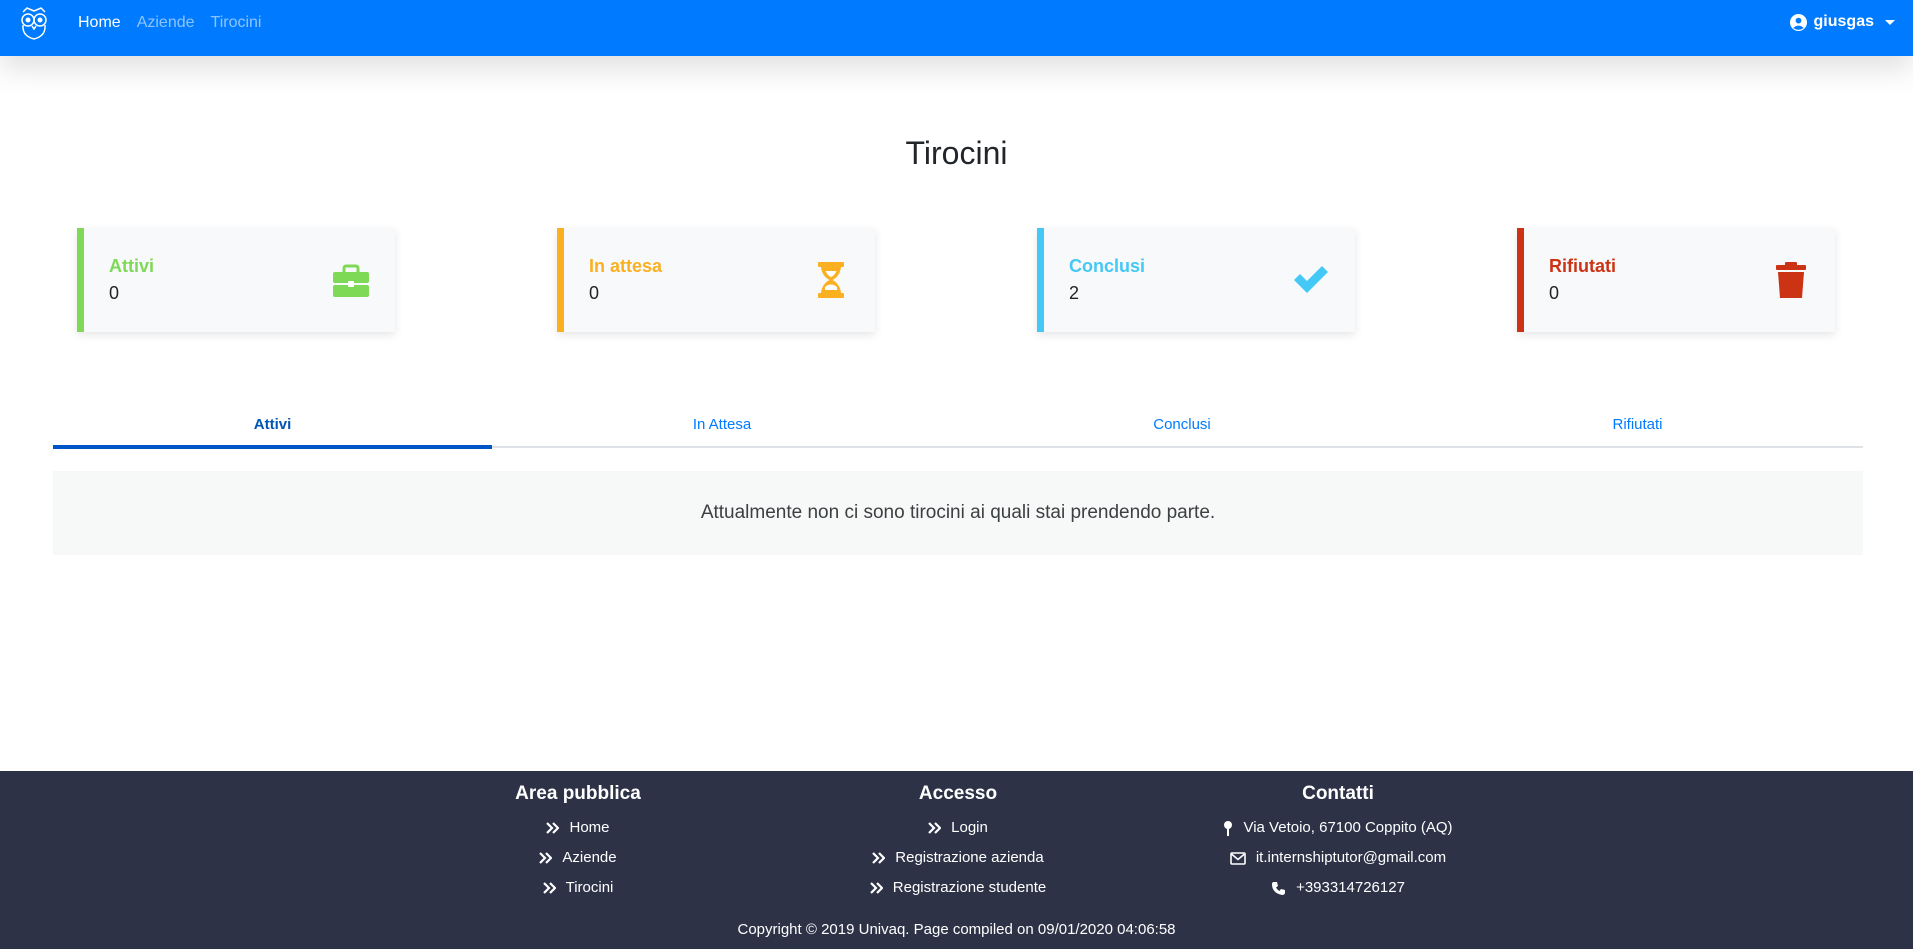  What do you see at coordinates (956, 153) in the screenshot?
I see `page-title: Tirocini` at bounding box center [956, 153].